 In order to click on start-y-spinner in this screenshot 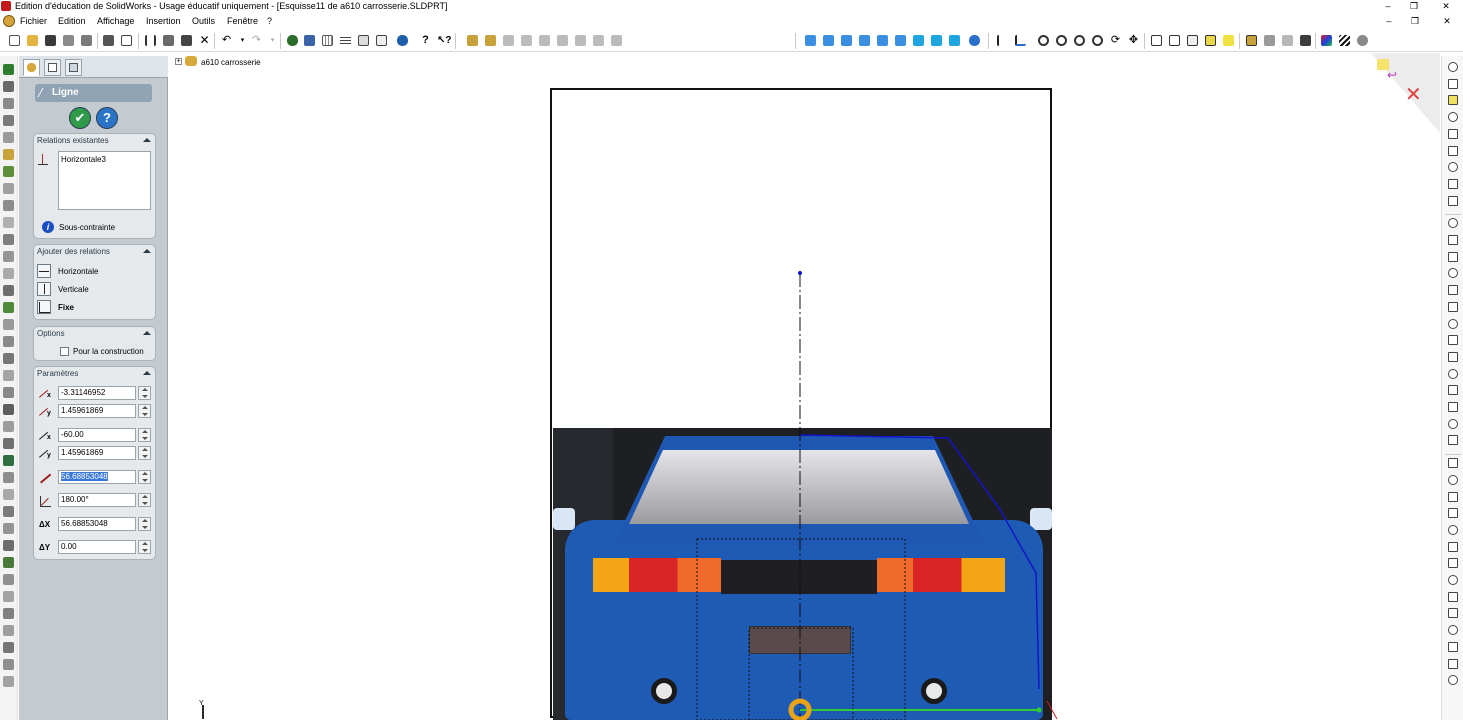, I will do `click(144, 411)`.